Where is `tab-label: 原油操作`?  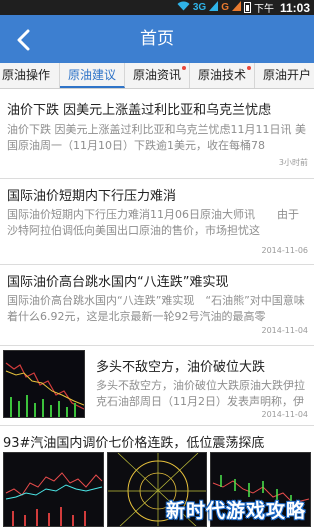
tab-label: 原油操作 is located at coordinates (26, 75).